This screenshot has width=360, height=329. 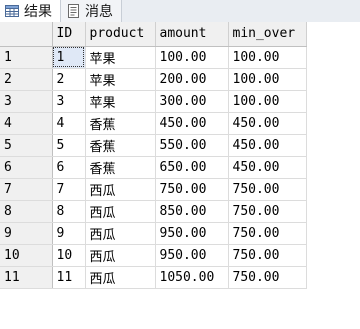 I want to click on cell-amount: 450.00, so click(x=192, y=123).